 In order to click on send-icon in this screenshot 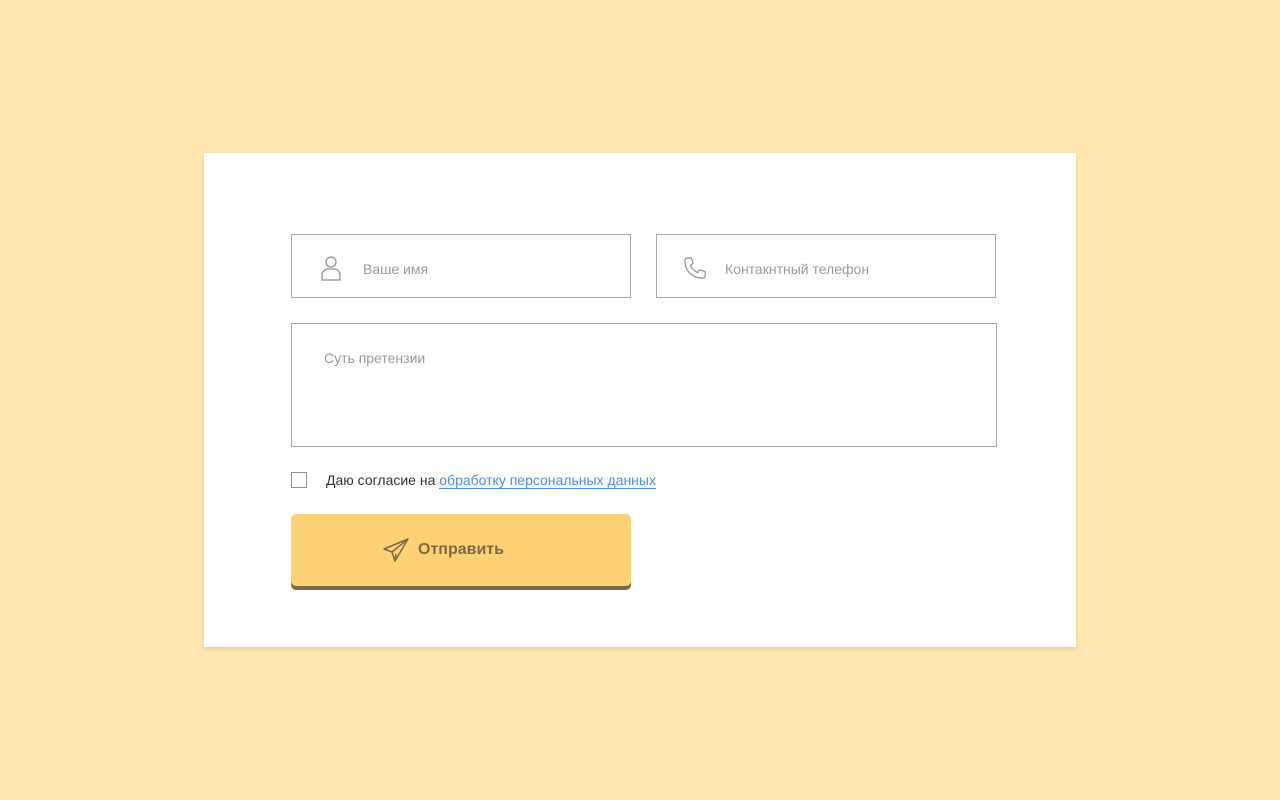, I will do `click(396, 550)`.